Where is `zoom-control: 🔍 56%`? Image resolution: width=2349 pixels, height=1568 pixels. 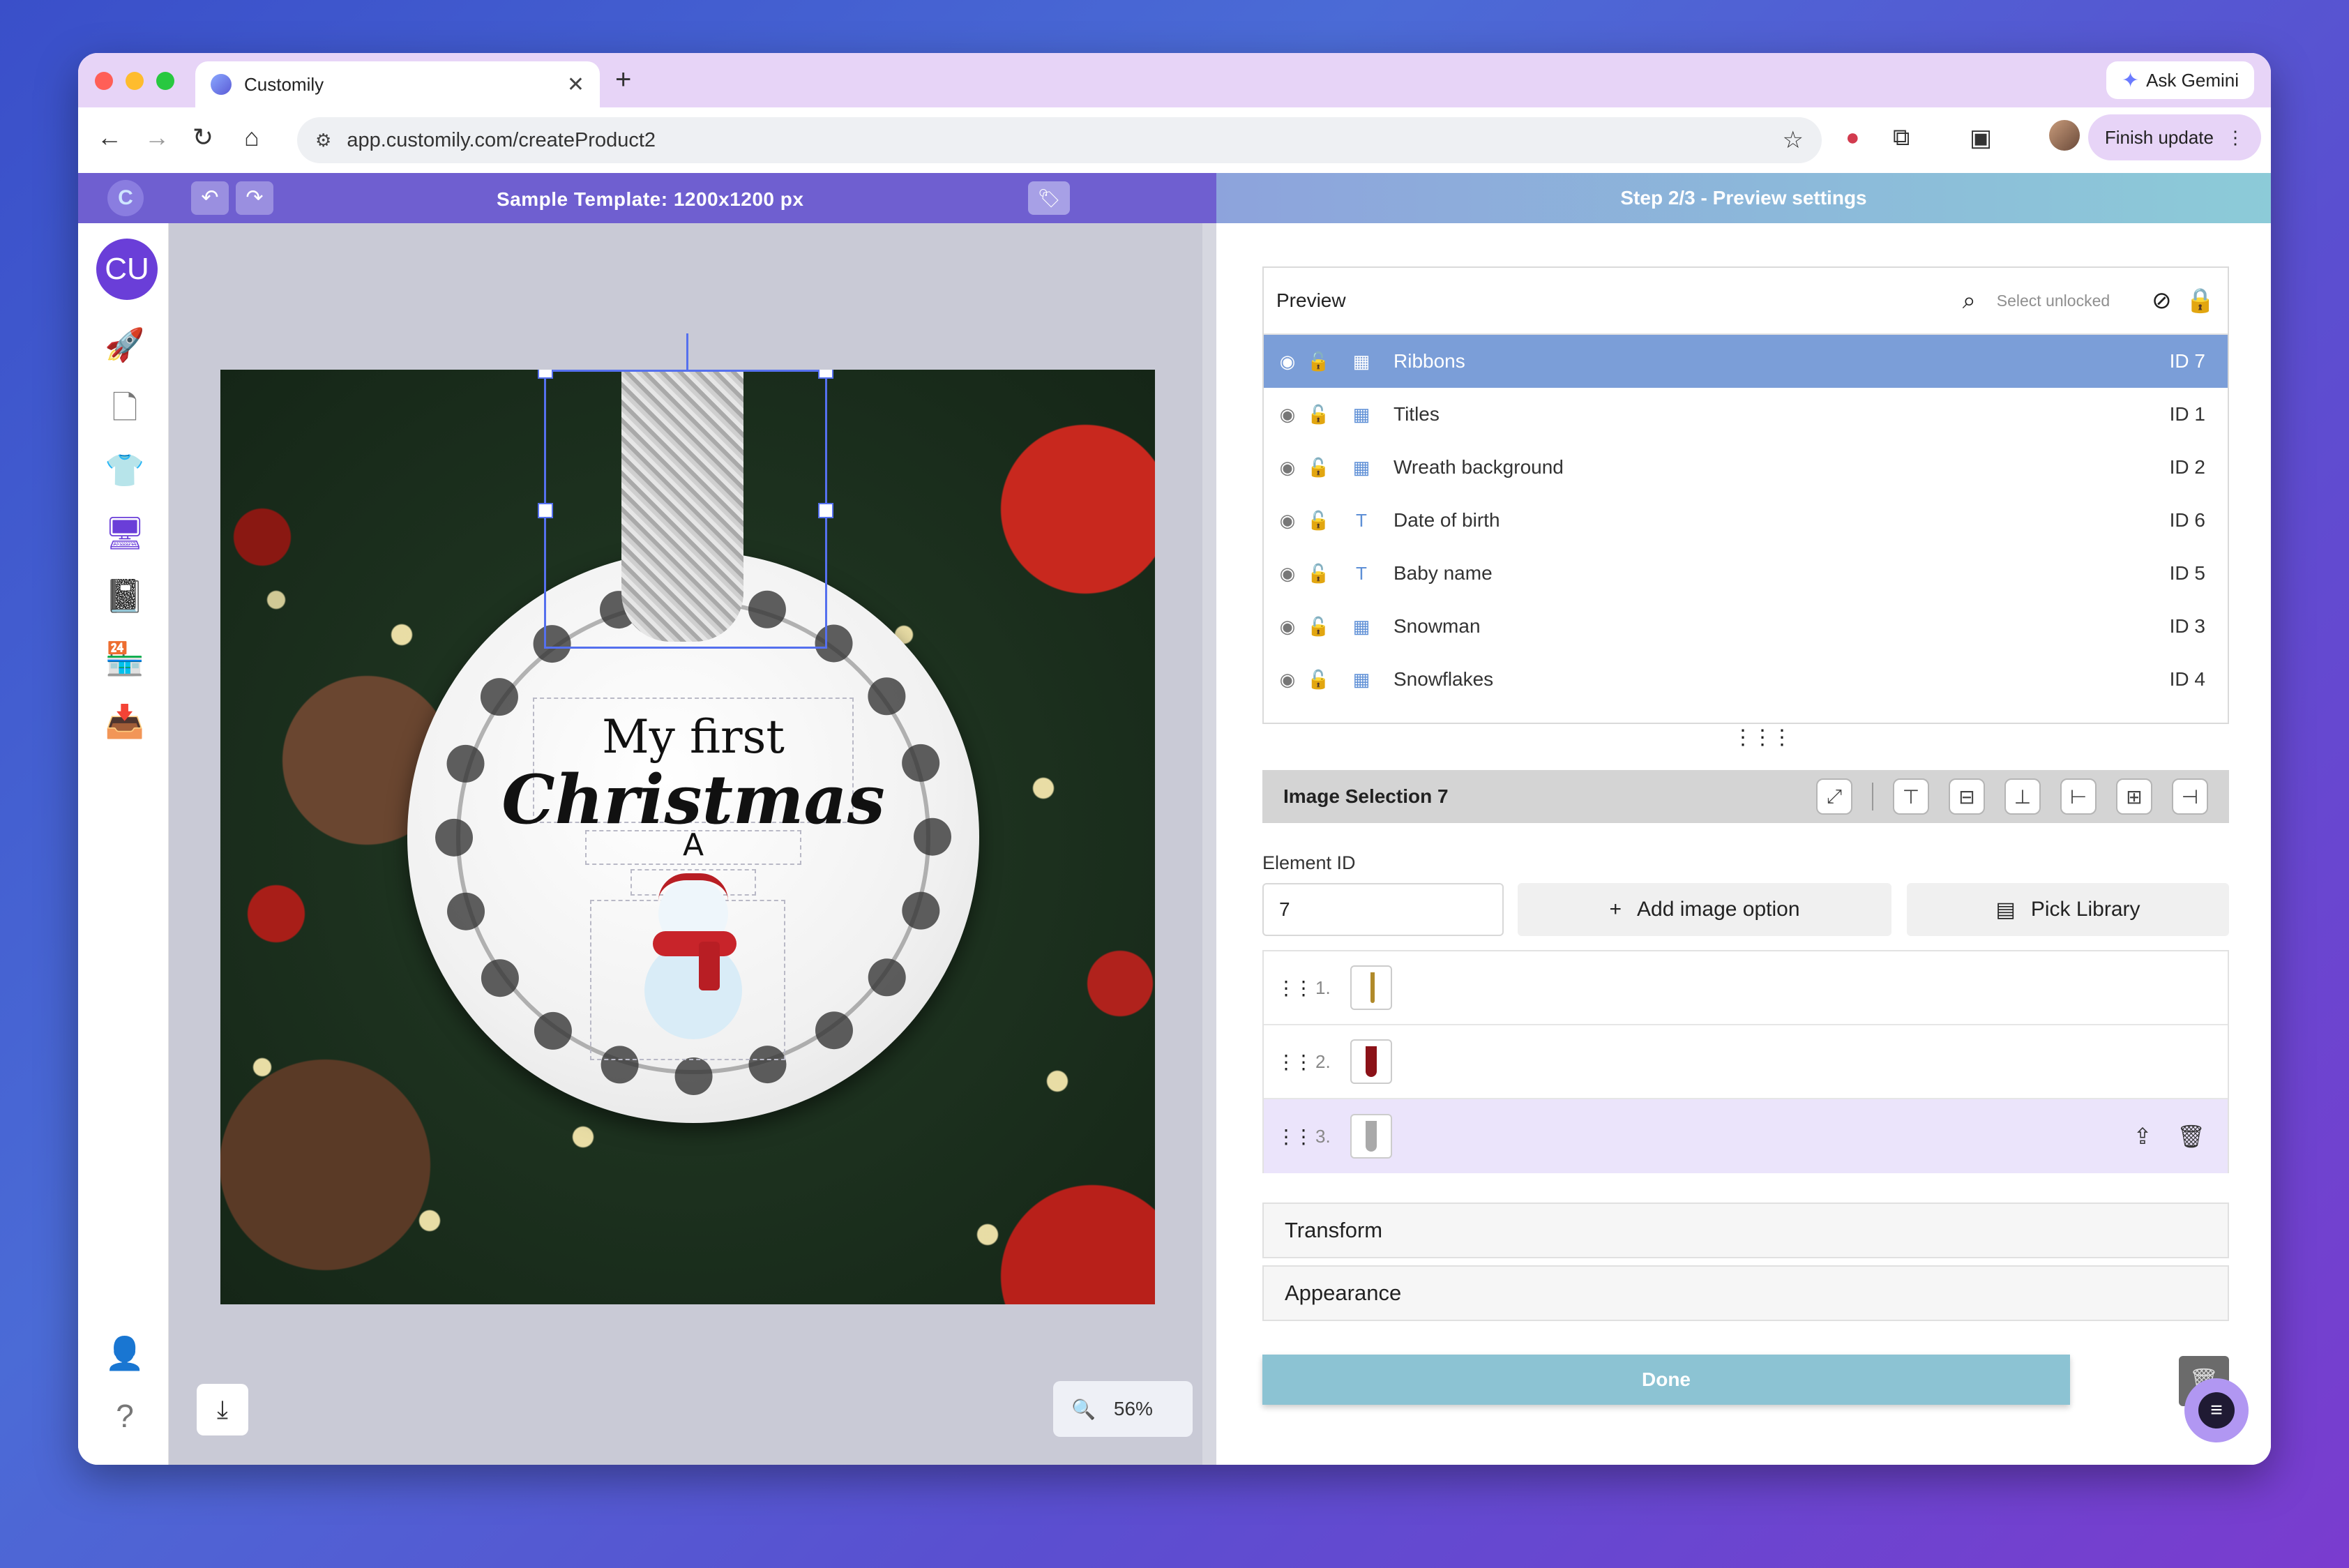 zoom-control: 🔍 56% is located at coordinates (1123, 1409).